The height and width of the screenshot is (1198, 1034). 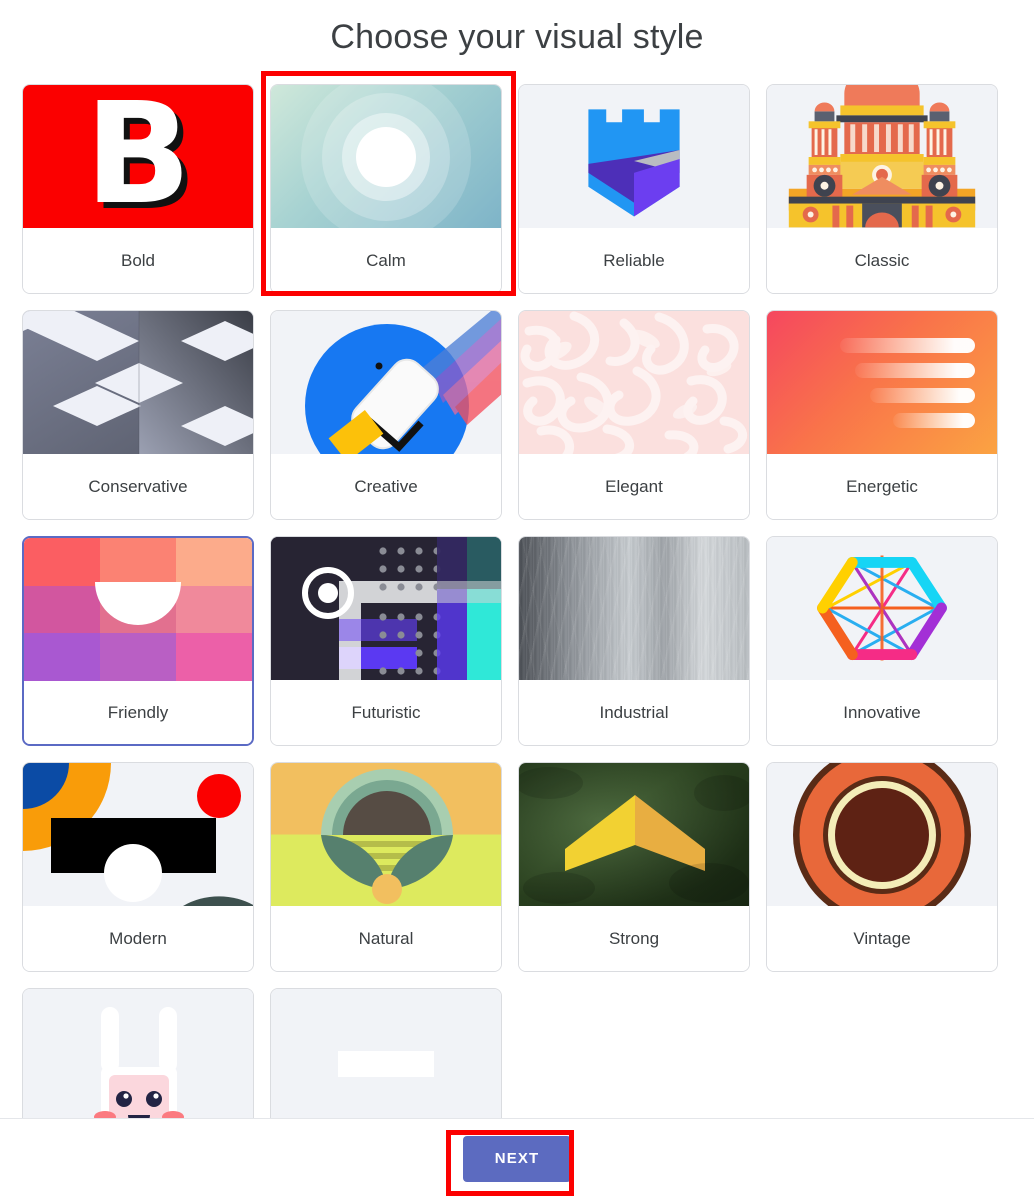 I want to click on style-card-label: Reliable, so click(x=634, y=260).